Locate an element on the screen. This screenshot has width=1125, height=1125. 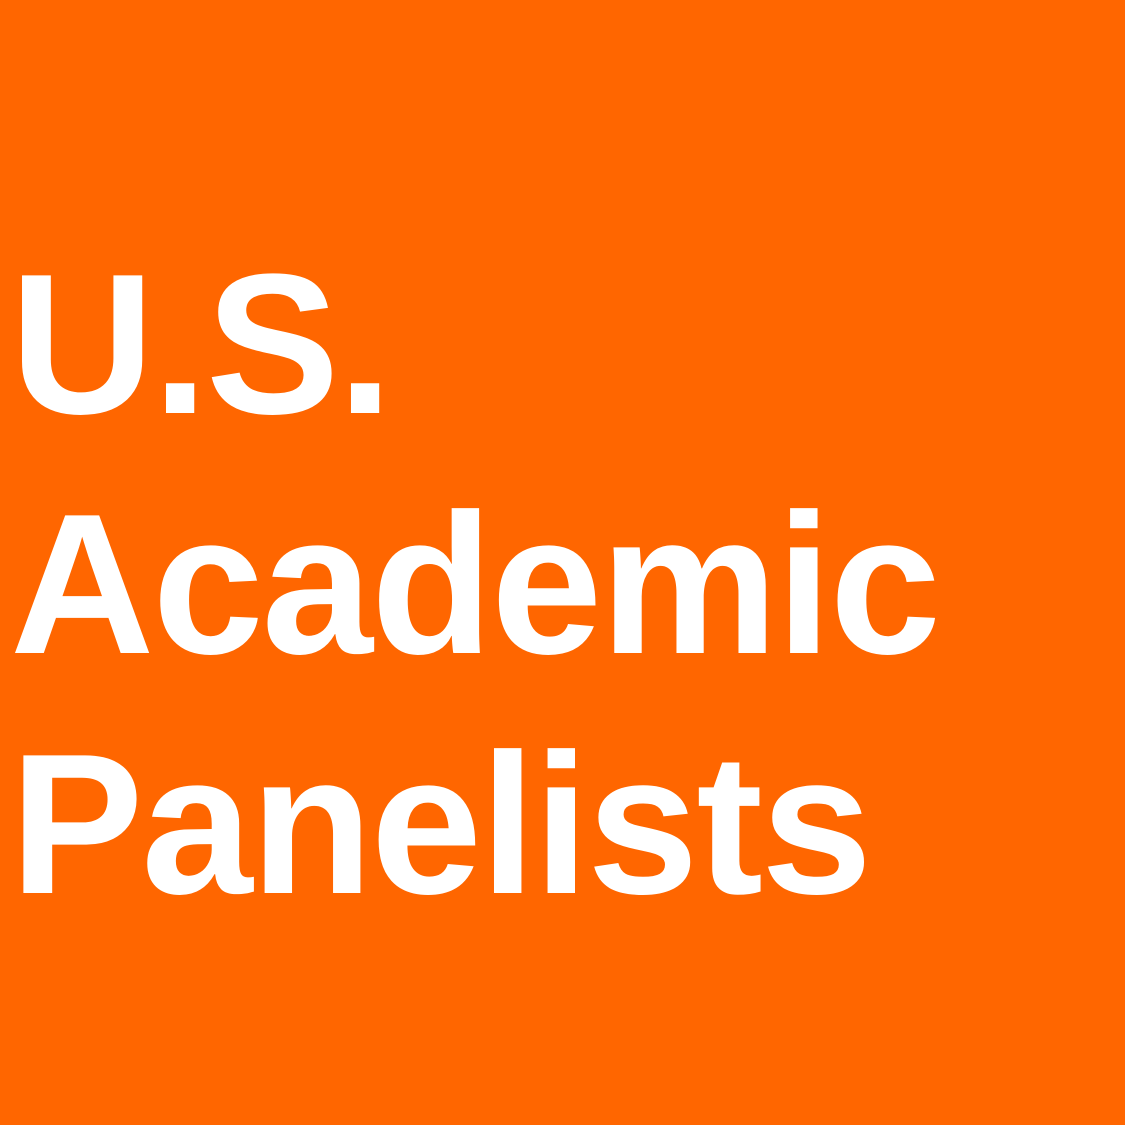
title-line-1: U.S. is located at coordinates (201, 344).